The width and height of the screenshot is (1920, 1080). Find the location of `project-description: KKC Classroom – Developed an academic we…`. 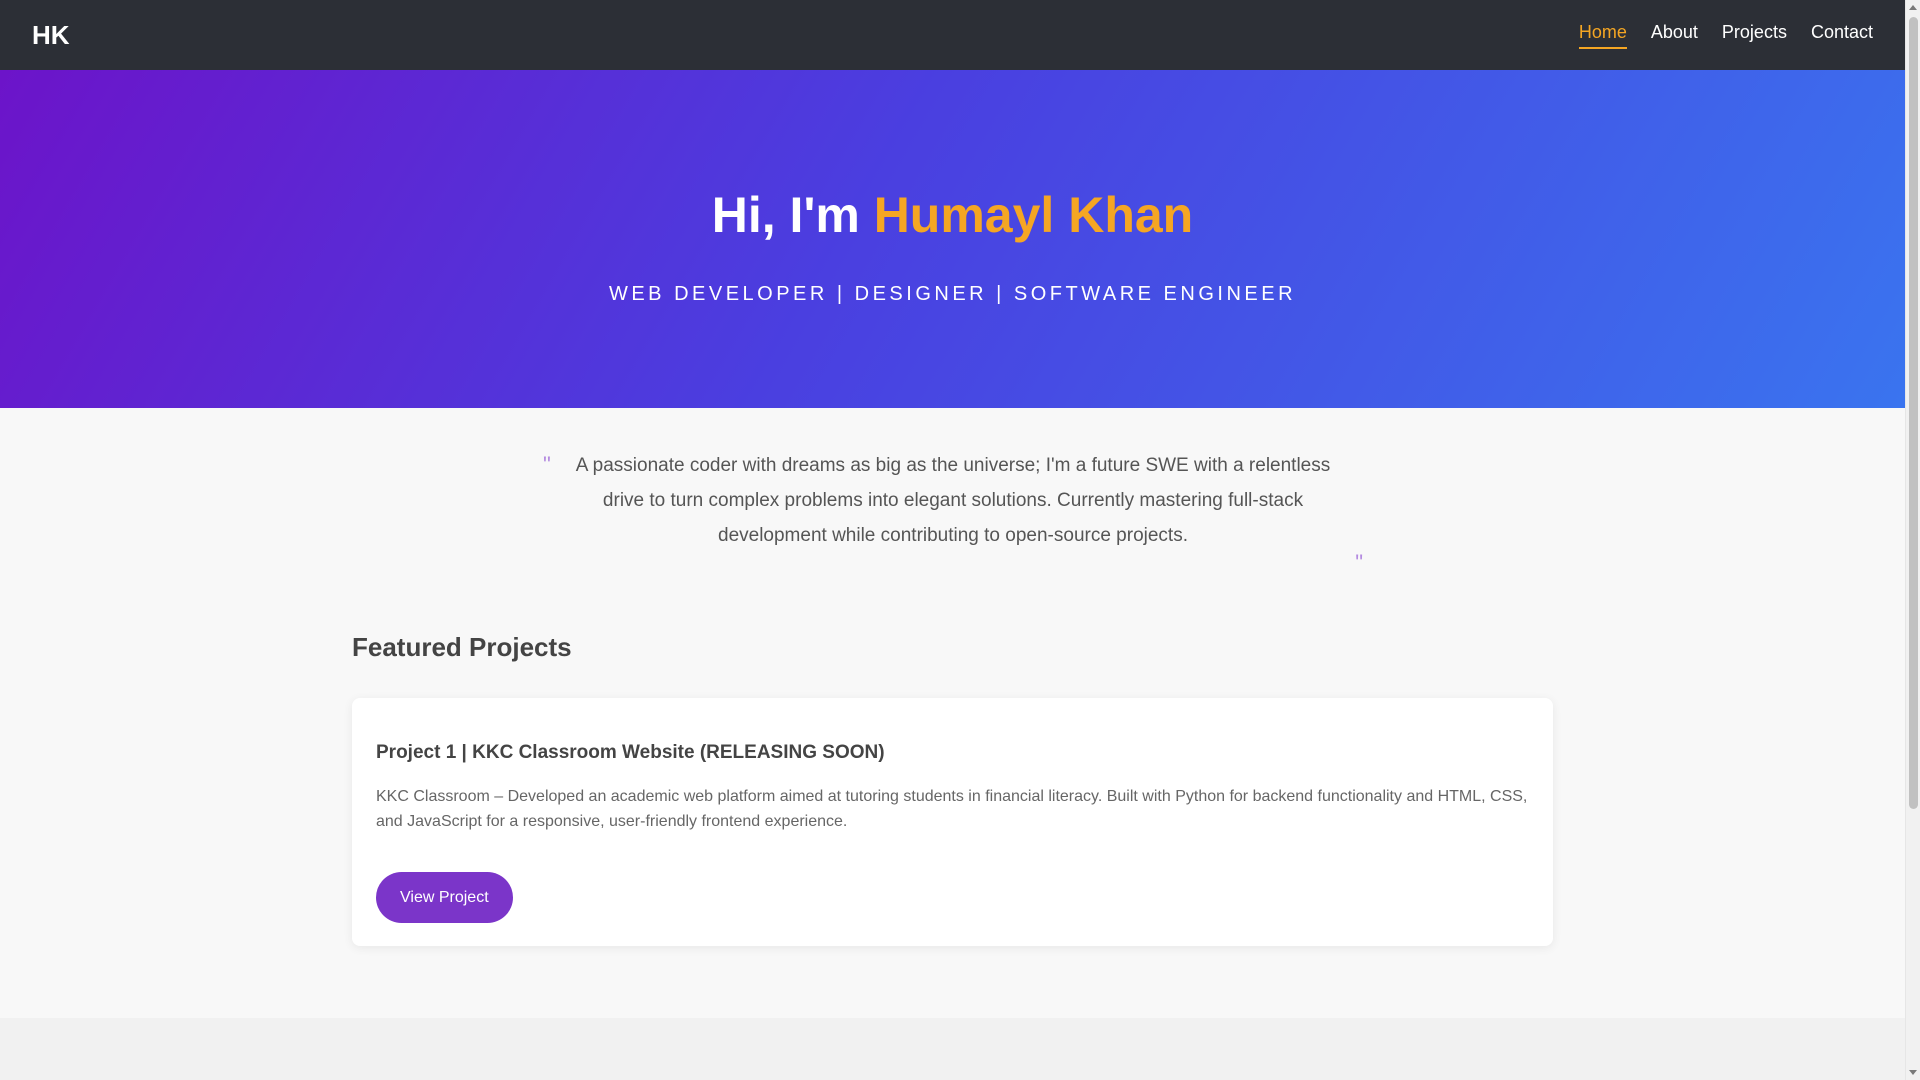

project-description: KKC Classroom – Developed an academic we… is located at coordinates (952, 809).